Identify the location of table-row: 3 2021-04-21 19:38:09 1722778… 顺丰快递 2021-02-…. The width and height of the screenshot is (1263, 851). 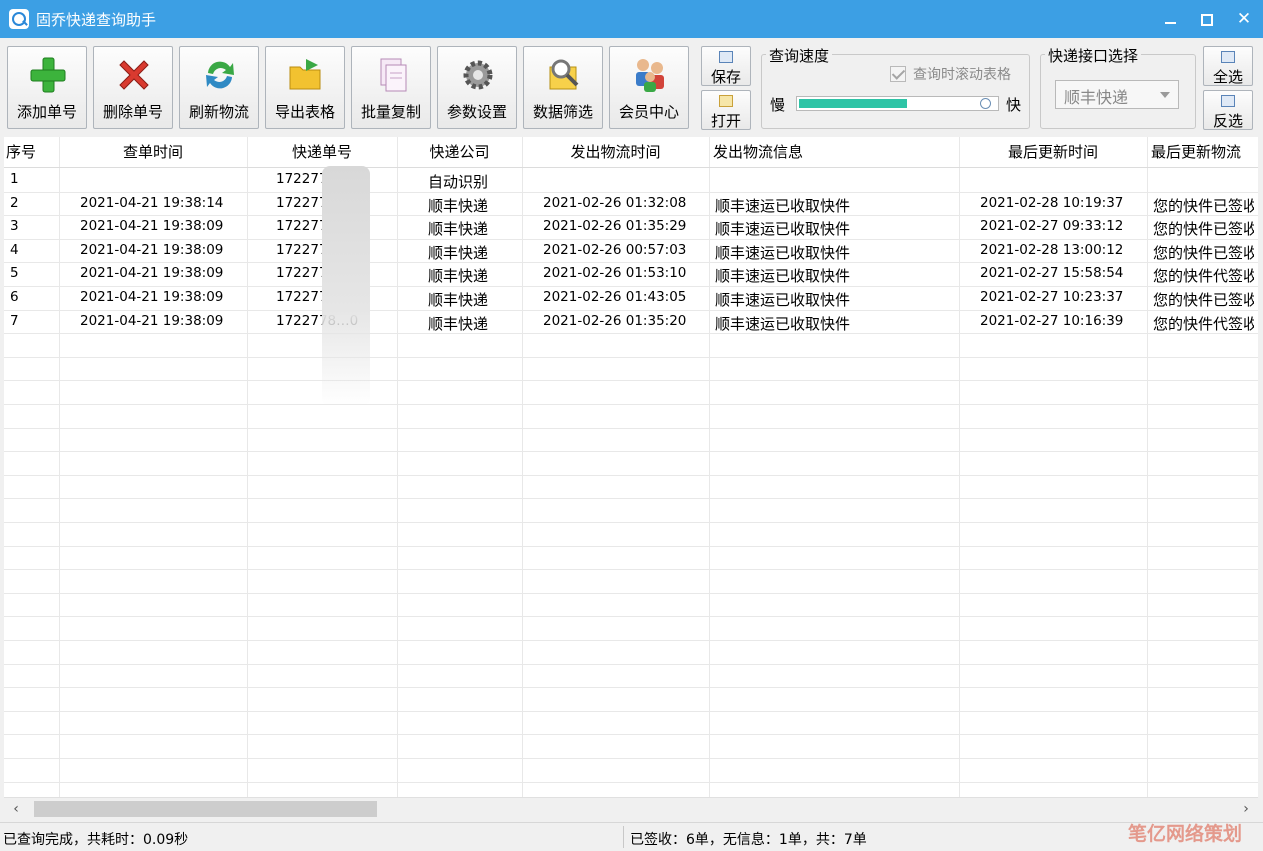
(631, 227).